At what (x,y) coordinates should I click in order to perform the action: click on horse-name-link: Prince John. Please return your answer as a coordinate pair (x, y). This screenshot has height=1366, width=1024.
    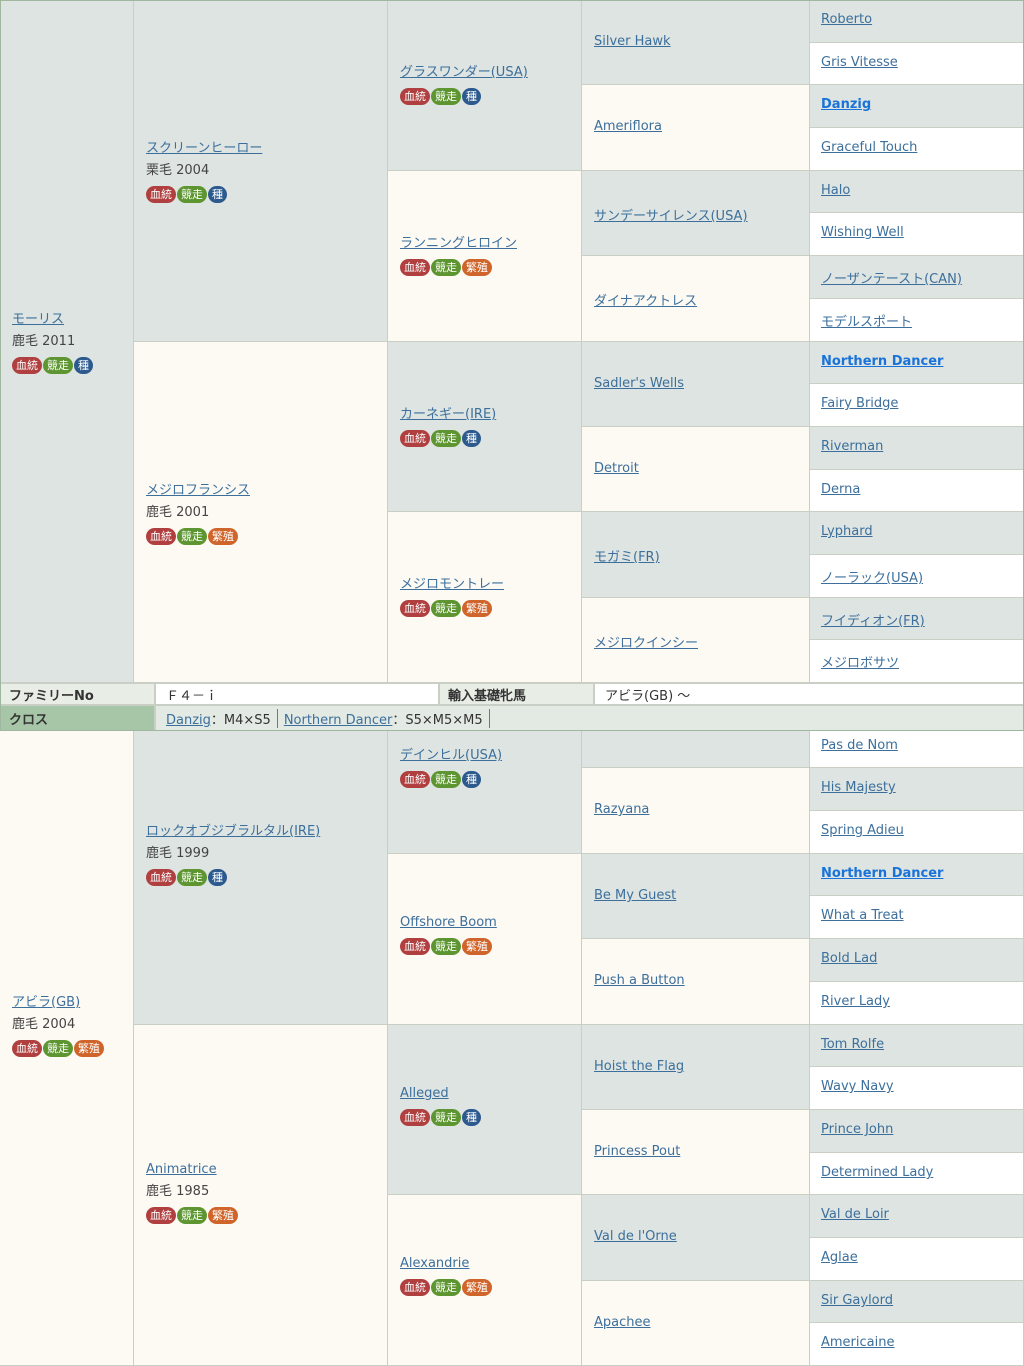
    Looking at the image, I should click on (857, 1129).